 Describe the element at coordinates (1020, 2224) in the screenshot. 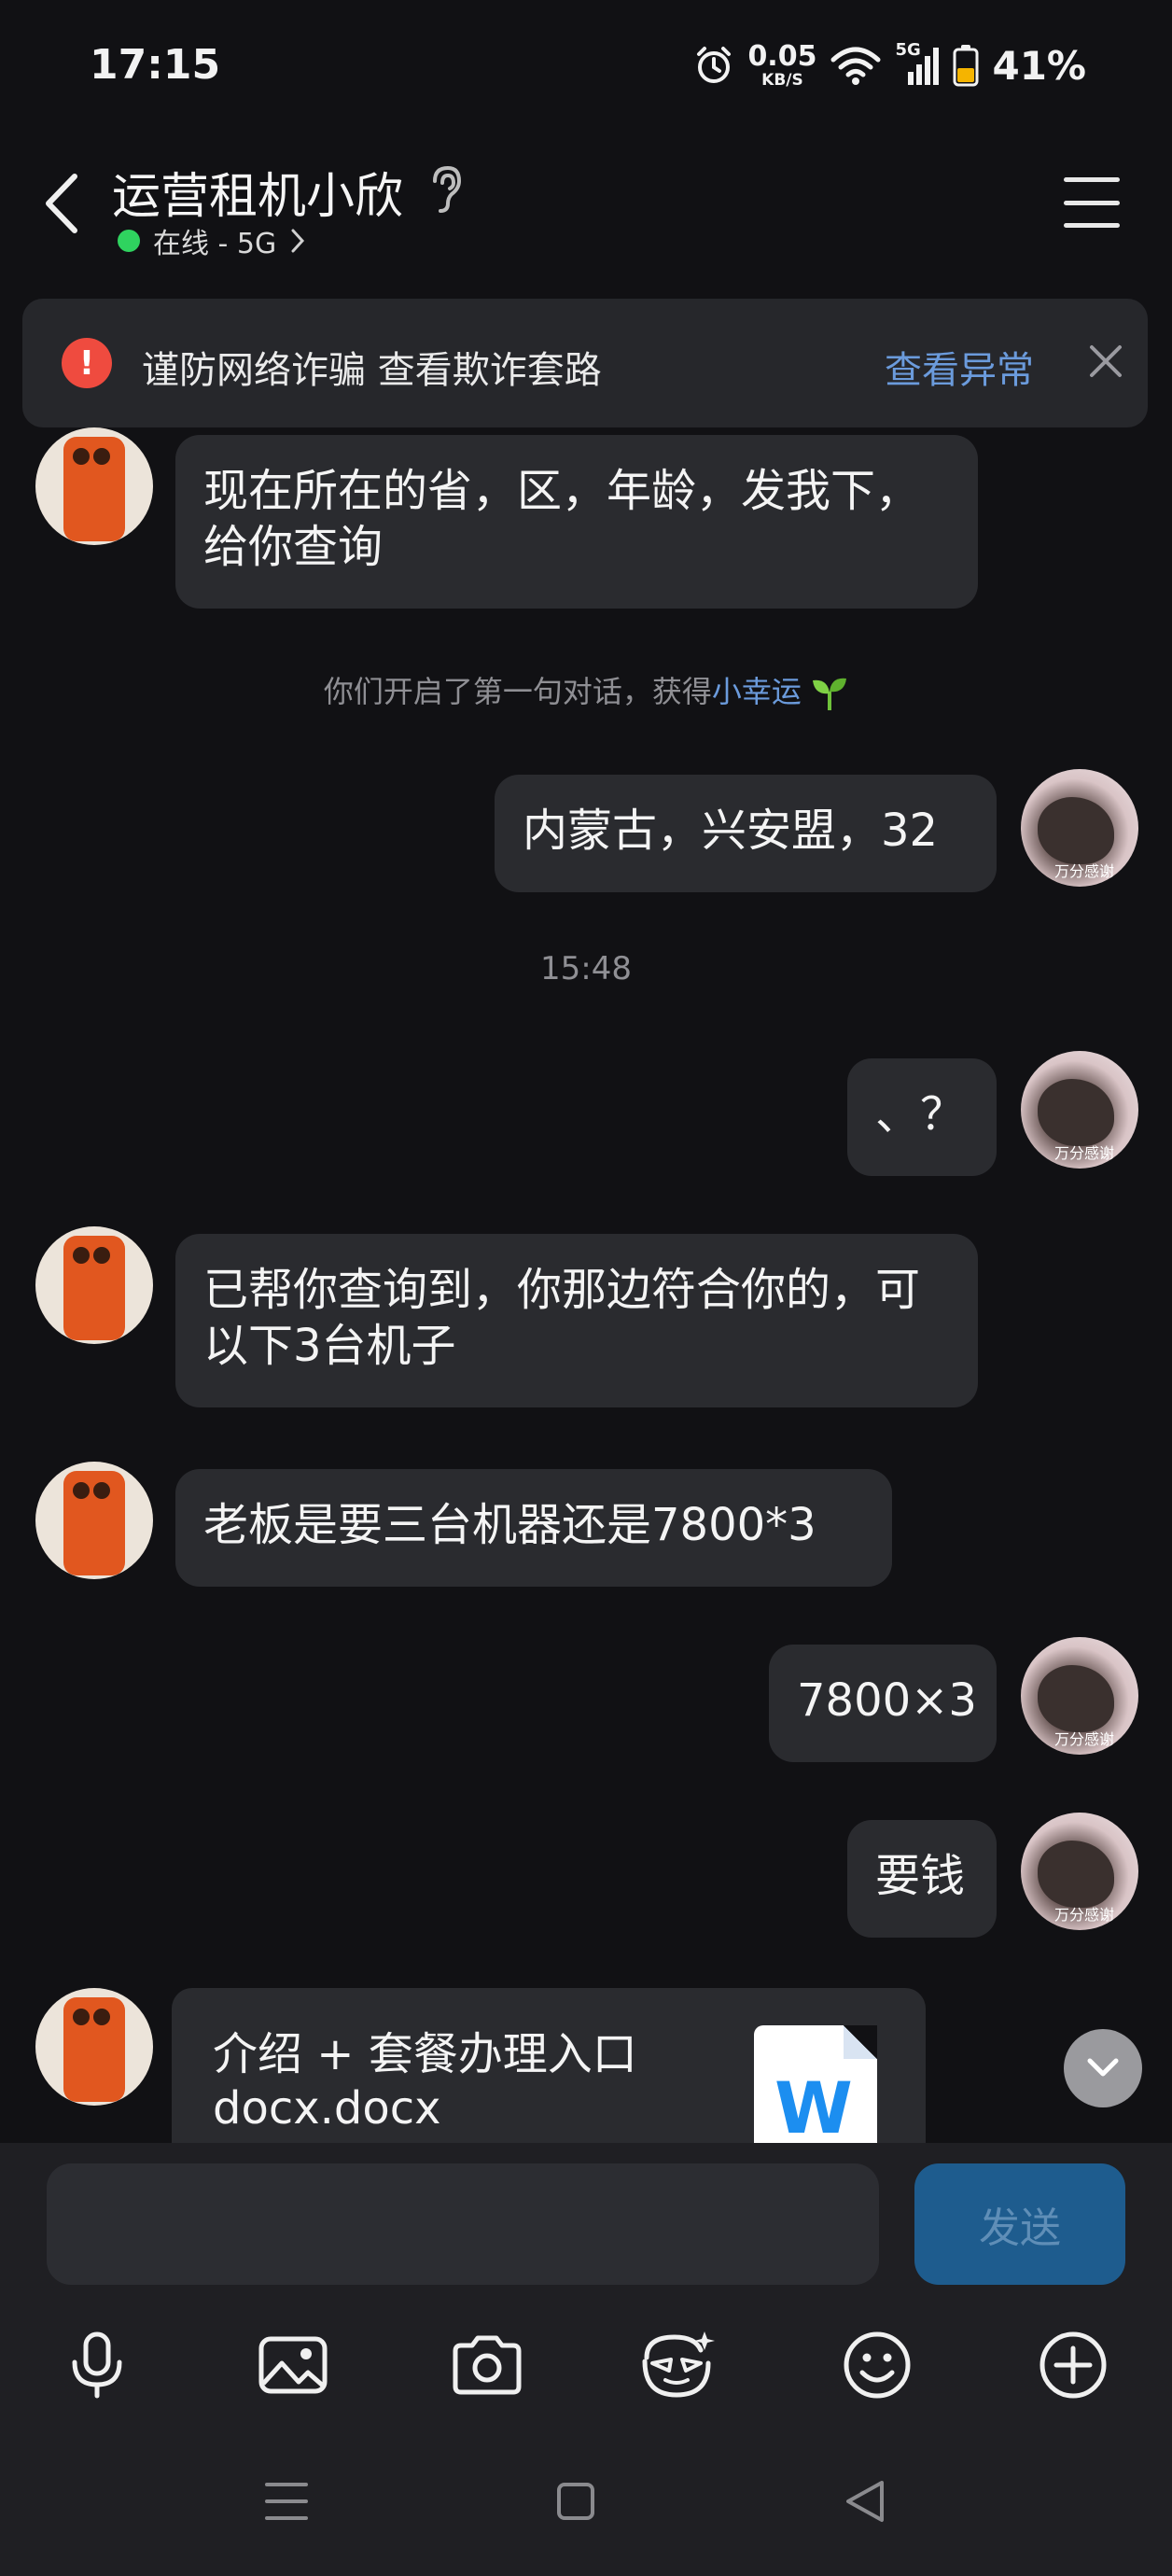

I see `send-button: 发送` at that location.